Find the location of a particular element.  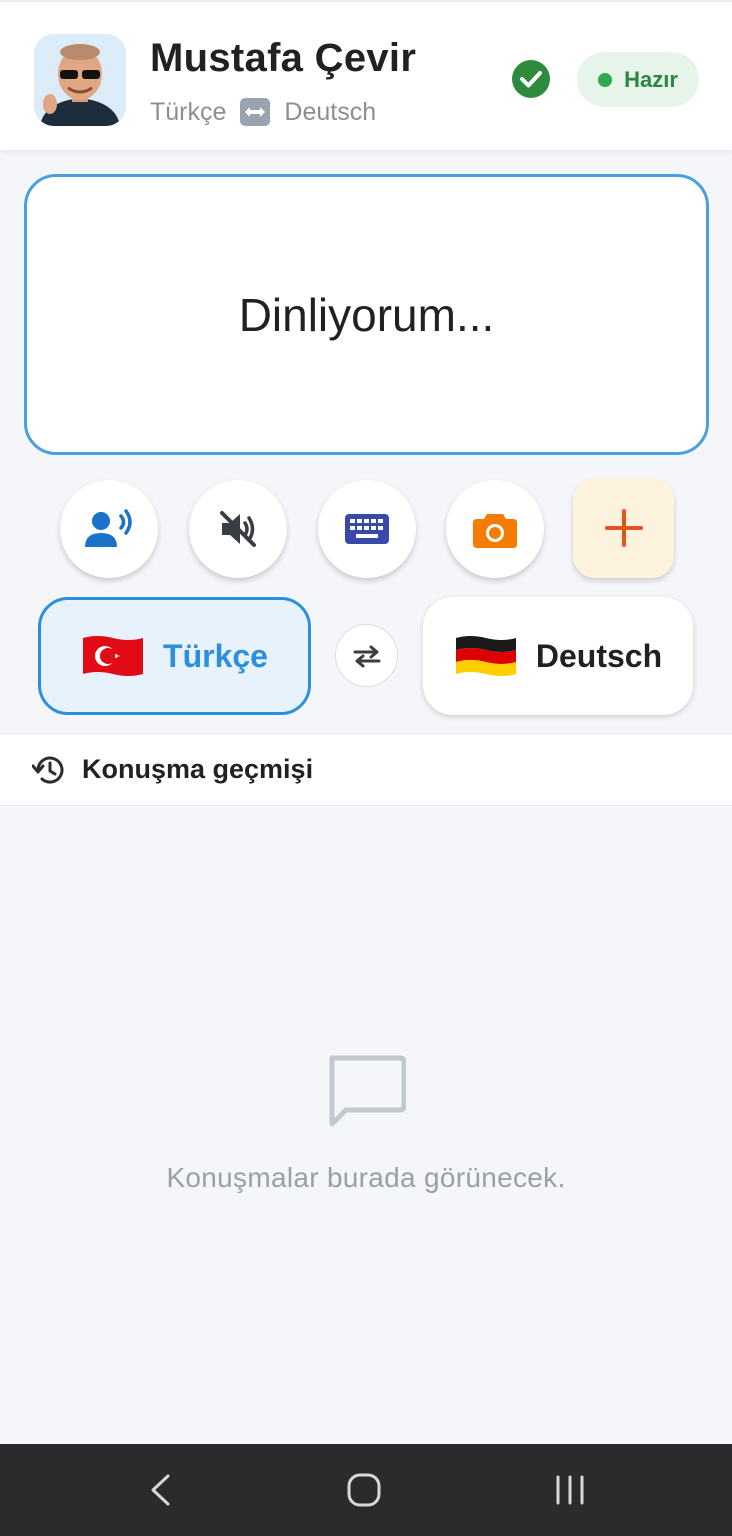

home-button is located at coordinates (364, 1490).